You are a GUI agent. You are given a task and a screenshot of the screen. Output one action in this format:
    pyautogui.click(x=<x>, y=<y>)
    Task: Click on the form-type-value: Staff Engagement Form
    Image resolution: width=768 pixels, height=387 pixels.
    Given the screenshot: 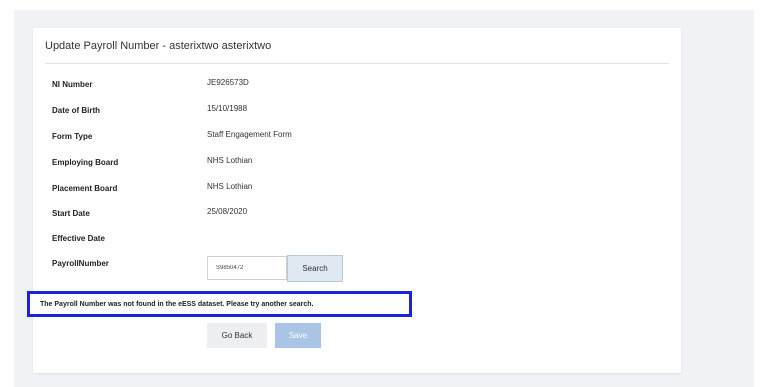 What is the action you would take?
    pyautogui.click(x=249, y=134)
    